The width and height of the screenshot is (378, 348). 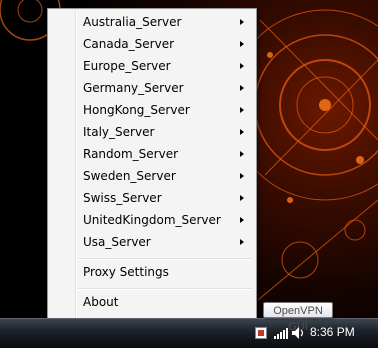 What do you see at coordinates (133, 88) in the screenshot?
I see `menu-item-label: Germany_Server` at bounding box center [133, 88].